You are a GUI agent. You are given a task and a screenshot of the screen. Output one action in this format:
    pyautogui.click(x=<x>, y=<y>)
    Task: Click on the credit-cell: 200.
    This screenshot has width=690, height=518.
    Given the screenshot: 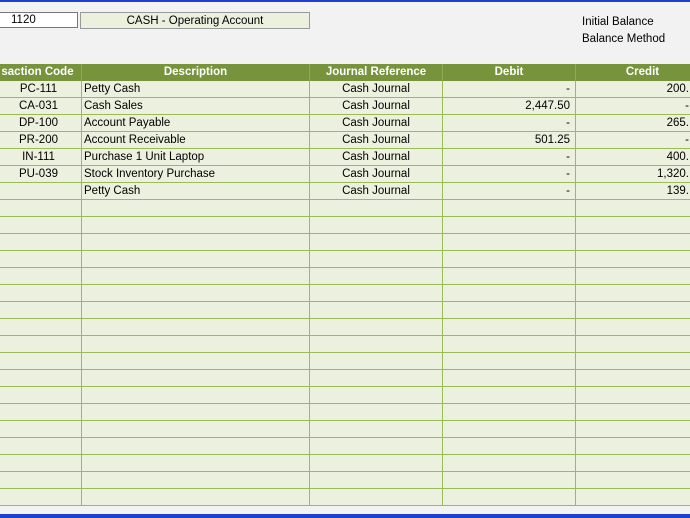 What is the action you would take?
    pyautogui.click(x=633, y=89)
    